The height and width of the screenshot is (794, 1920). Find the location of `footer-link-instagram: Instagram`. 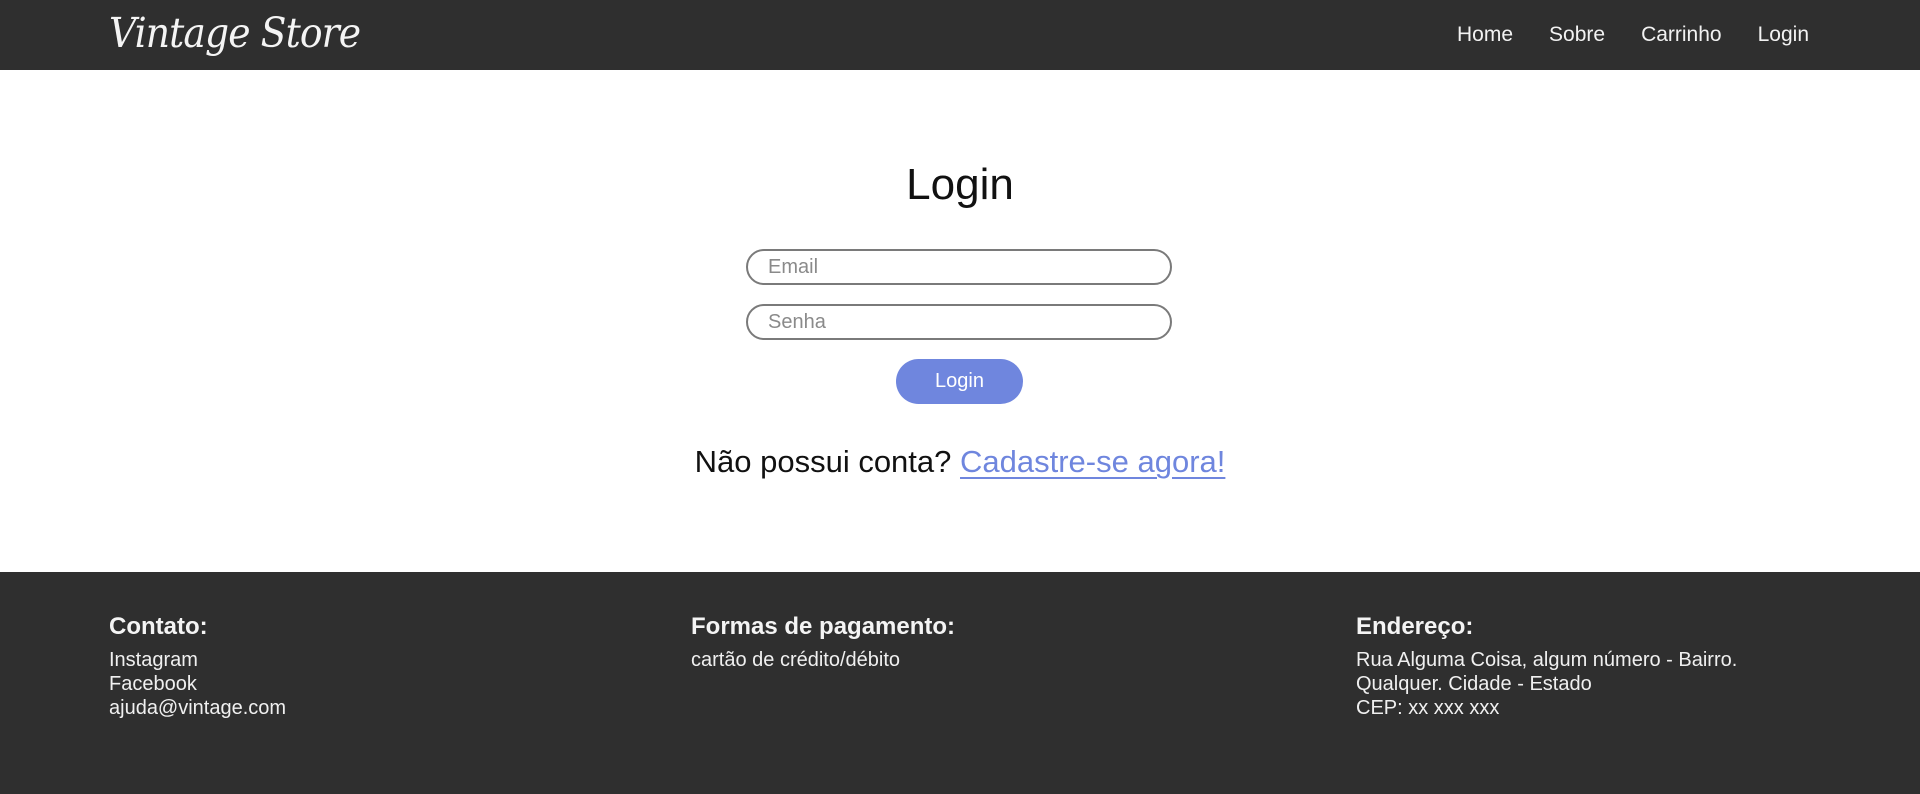

footer-link-instagram: Instagram is located at coordinates (197, 660).